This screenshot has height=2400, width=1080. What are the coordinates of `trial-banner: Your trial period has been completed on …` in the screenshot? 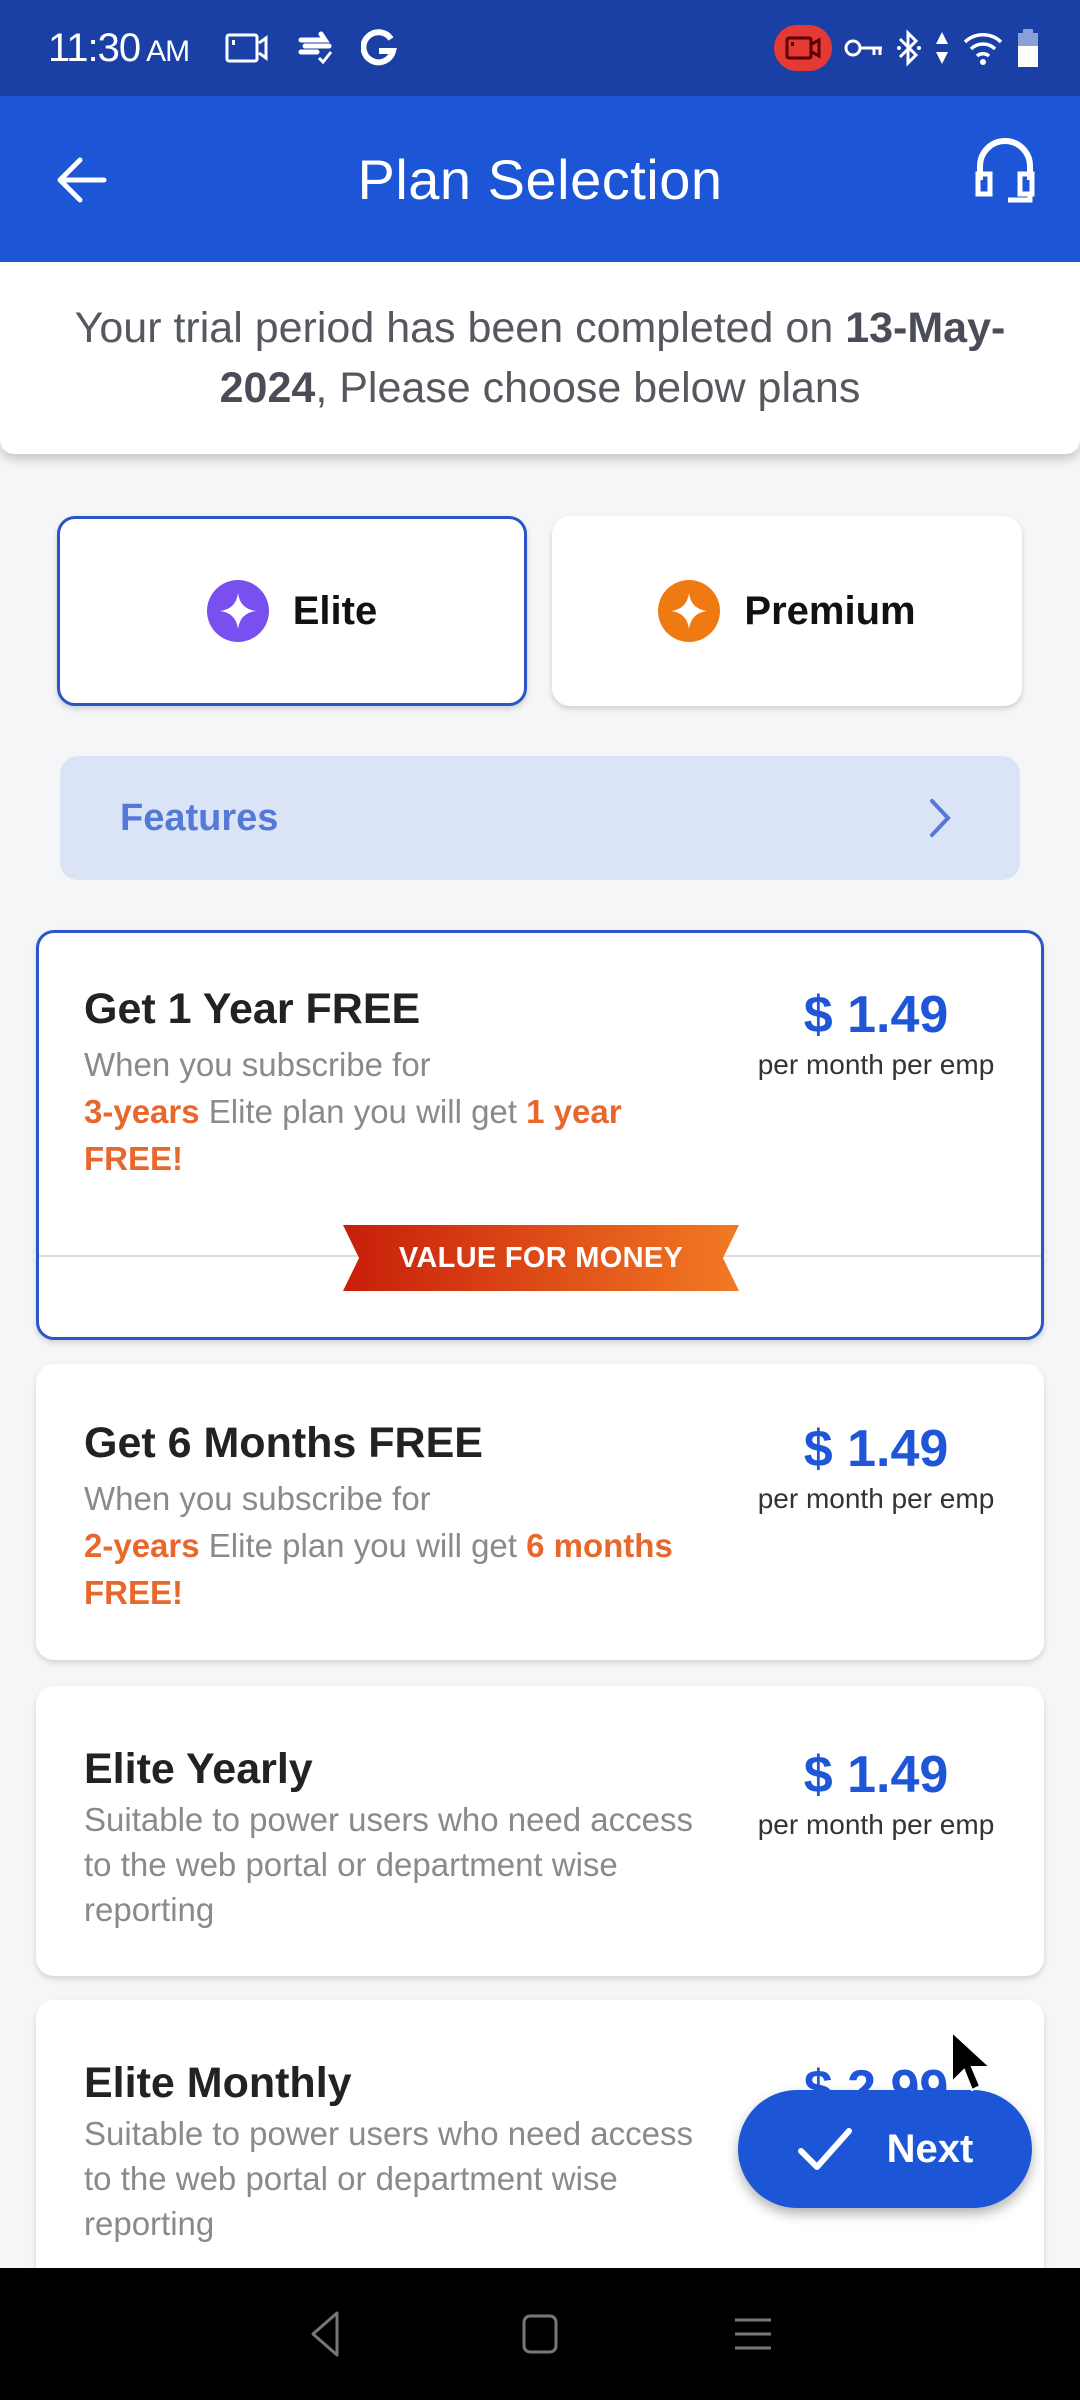 It's located at (540, 358).